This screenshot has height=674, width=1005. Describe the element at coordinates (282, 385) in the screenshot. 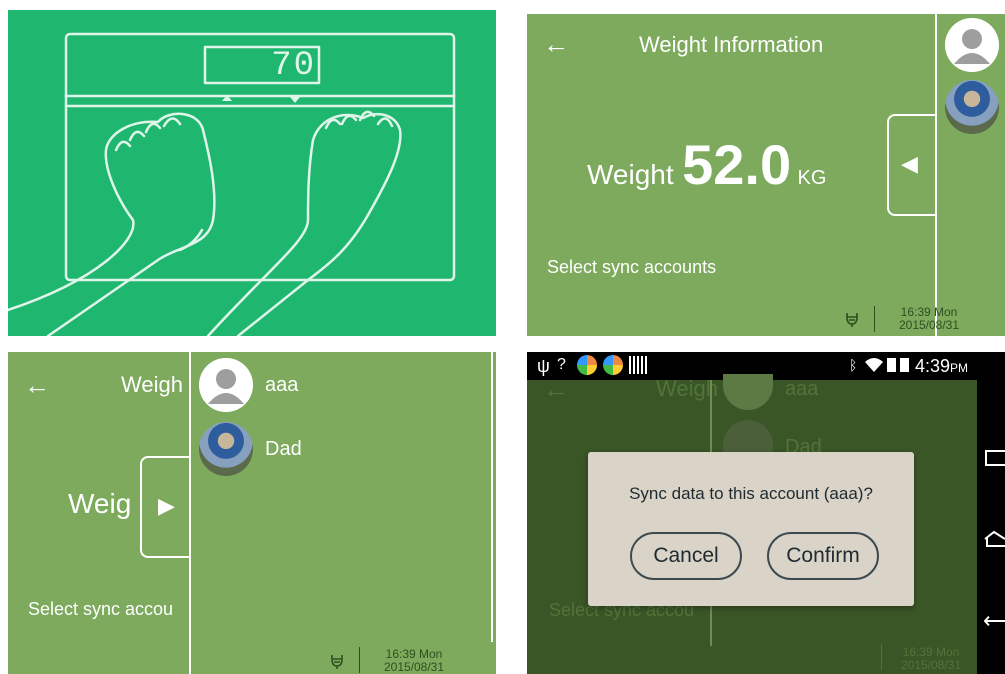

I see `account-name: aaa` at that location.